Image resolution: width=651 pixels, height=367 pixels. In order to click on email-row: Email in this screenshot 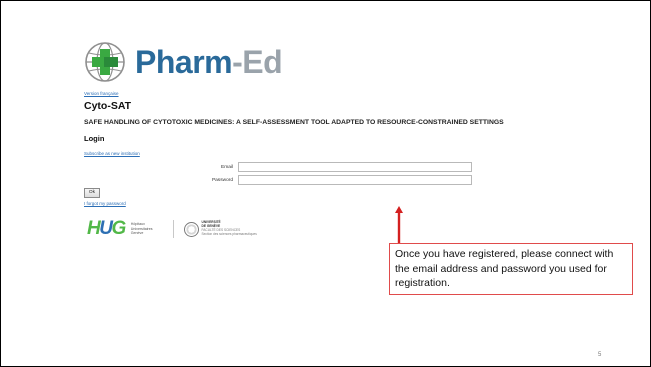, I will do `click(274, 167)`.